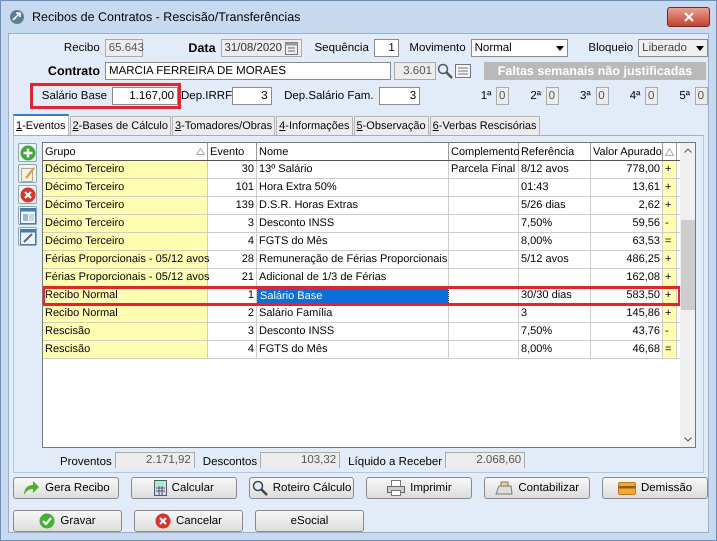  I want to click on tab: 4-Informações, so click(314, 125).